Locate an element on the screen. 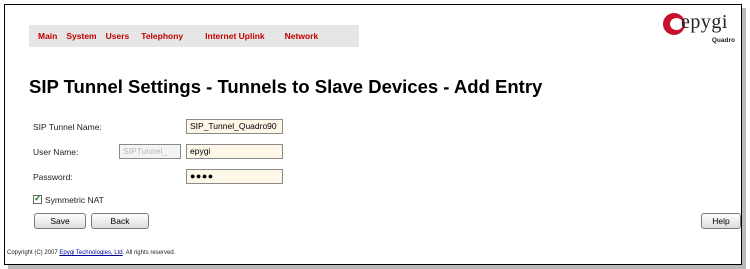 The height and width of the screenshot is (269, 750). footer-prefix: Copyright (C) 2007 is located at coordinates (33, 253).